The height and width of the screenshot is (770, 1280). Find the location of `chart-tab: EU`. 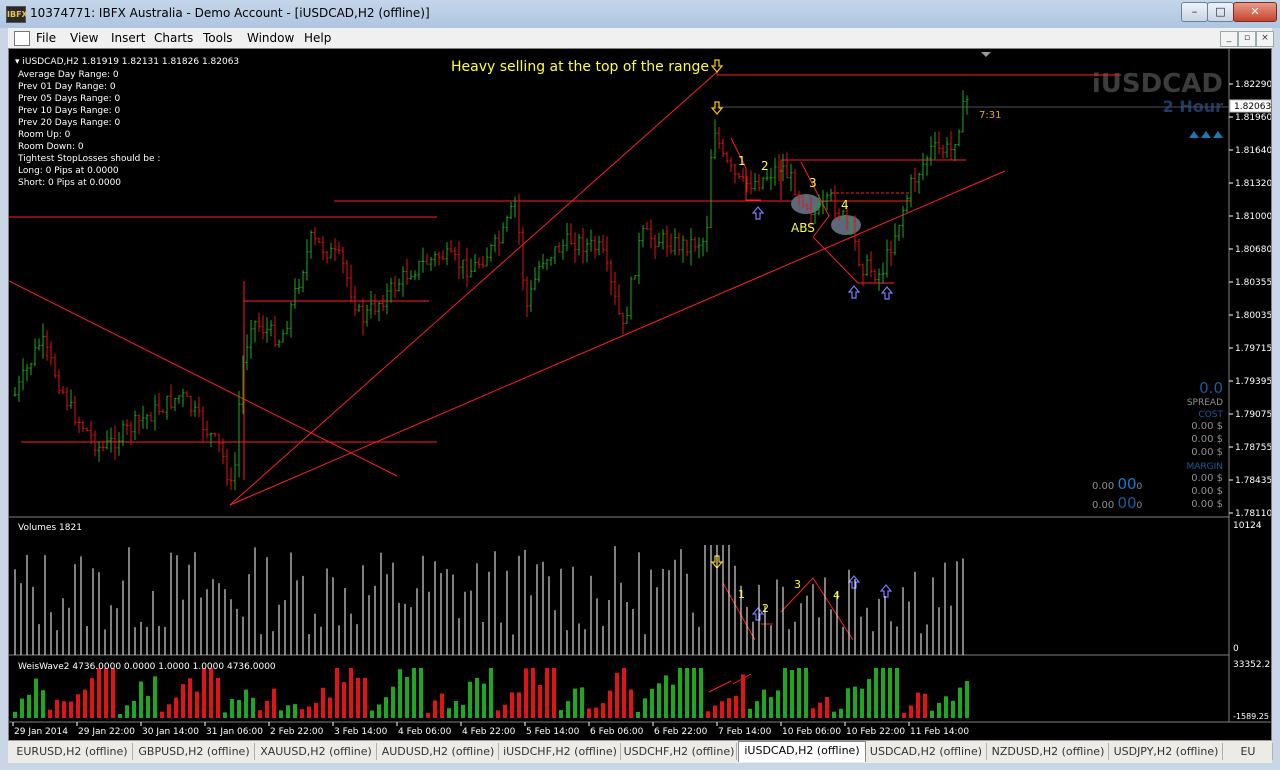

chart-tab: EU is located at coordinates (1248, 751).